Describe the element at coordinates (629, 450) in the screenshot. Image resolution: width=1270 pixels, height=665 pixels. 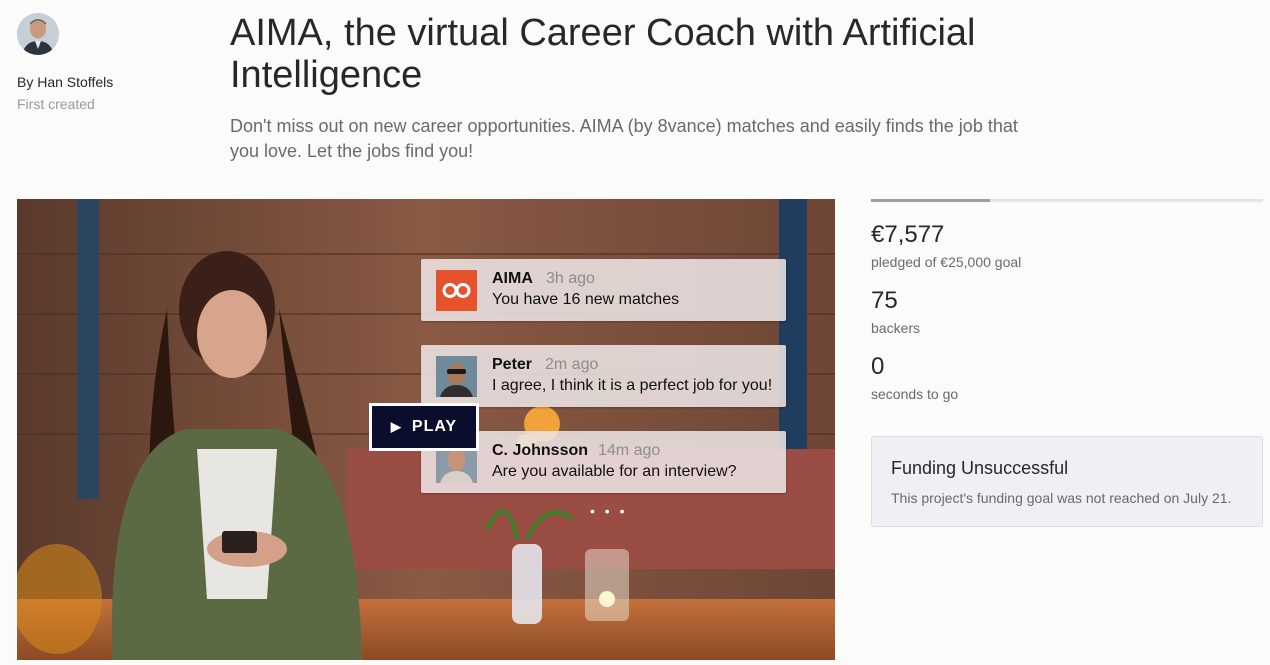
I see `notification-time: 14m ago` at that location.